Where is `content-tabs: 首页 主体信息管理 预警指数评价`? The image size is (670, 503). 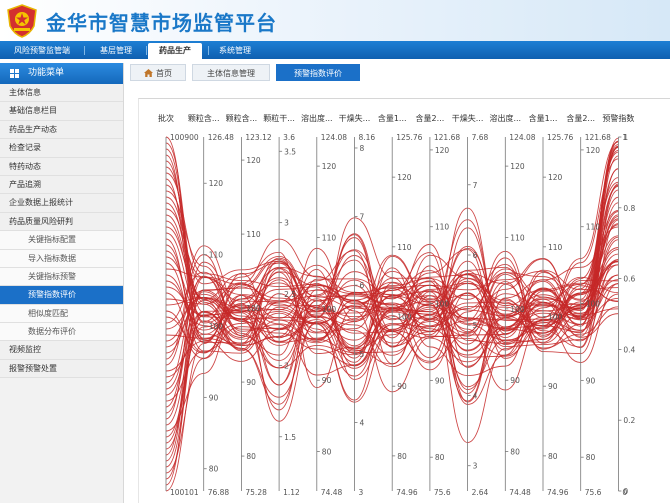 content-tabs: 首页 主体信息管理 预警指数评价 is located at coordinates (400, 73).